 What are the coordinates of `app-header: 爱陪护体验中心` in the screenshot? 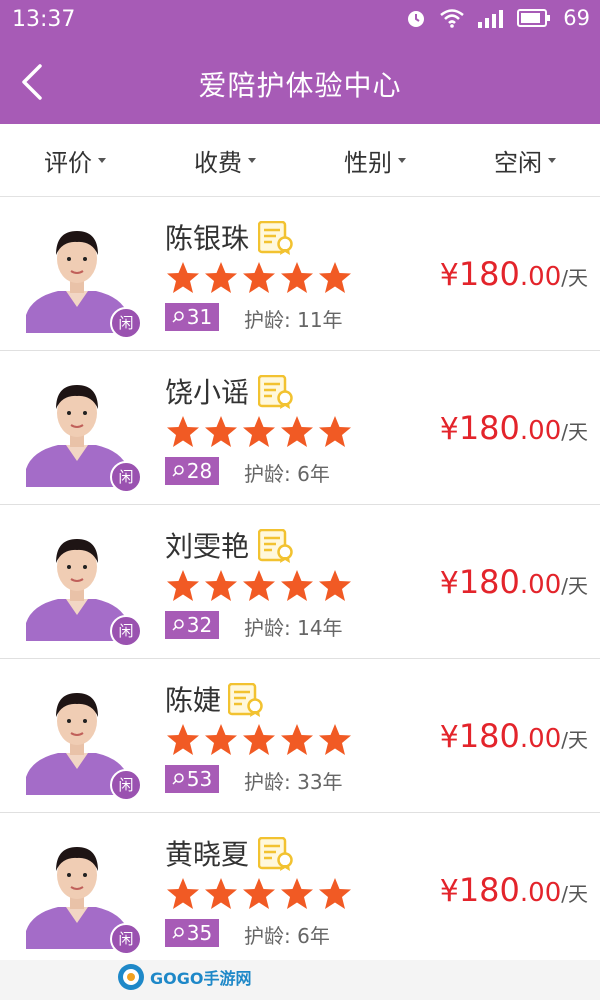 It's located at (300, 82).